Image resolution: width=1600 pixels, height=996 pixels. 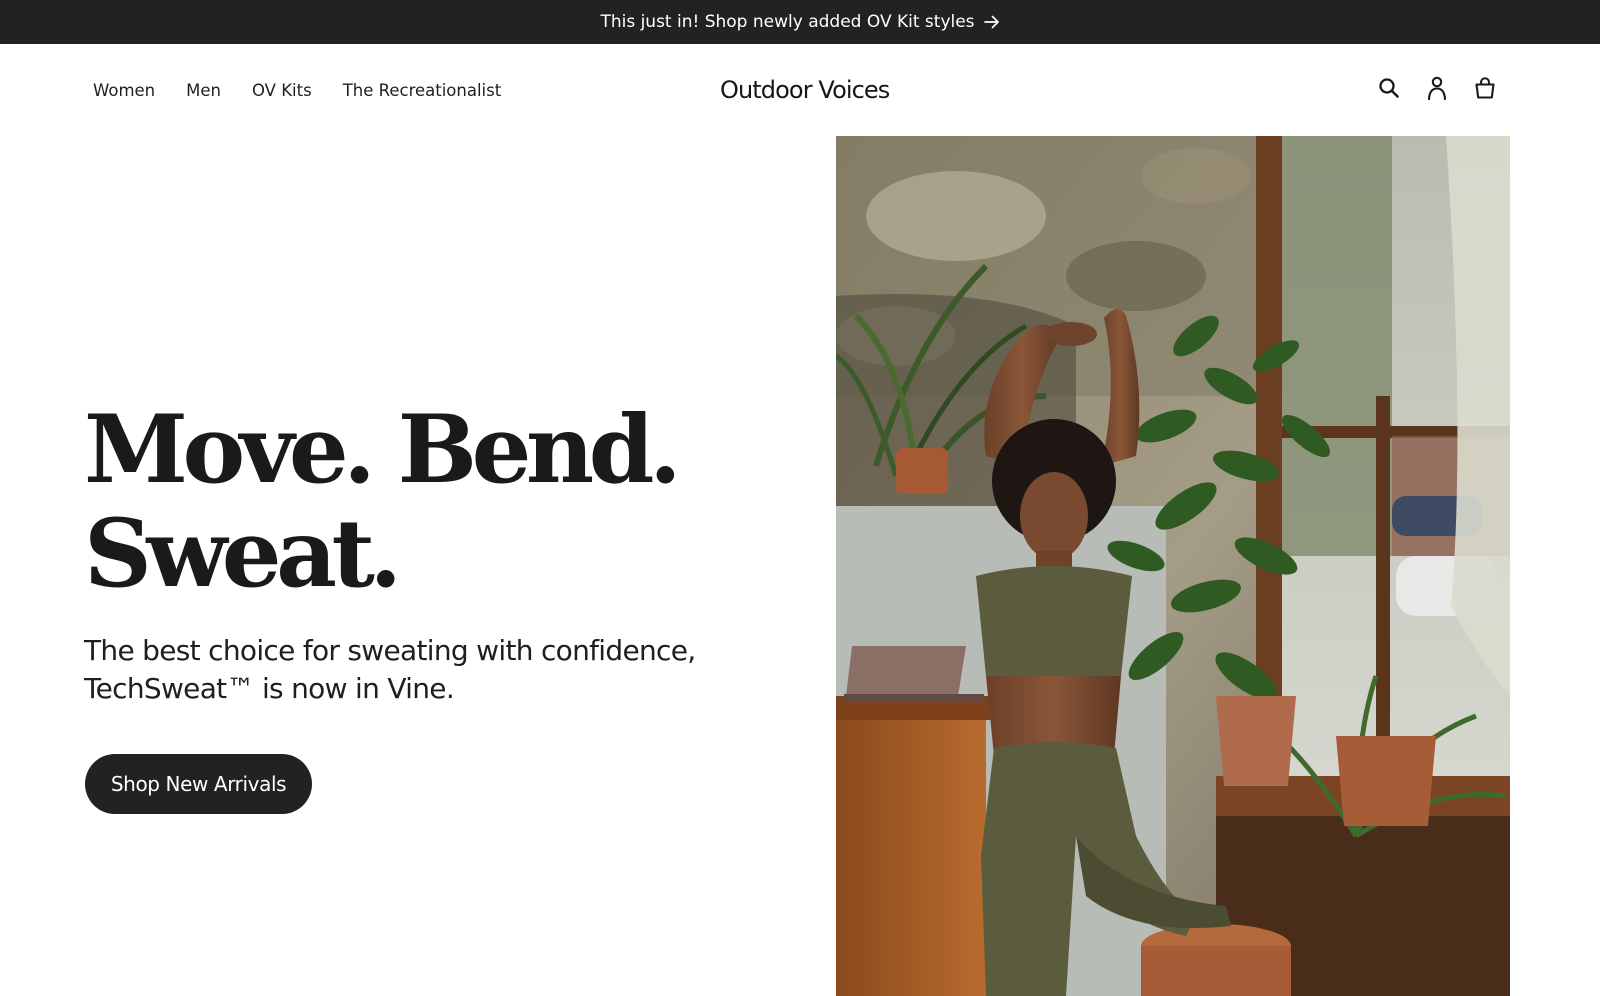 I want to click on hero-headline-line-2: Sweat., so click(x=243, y=554).